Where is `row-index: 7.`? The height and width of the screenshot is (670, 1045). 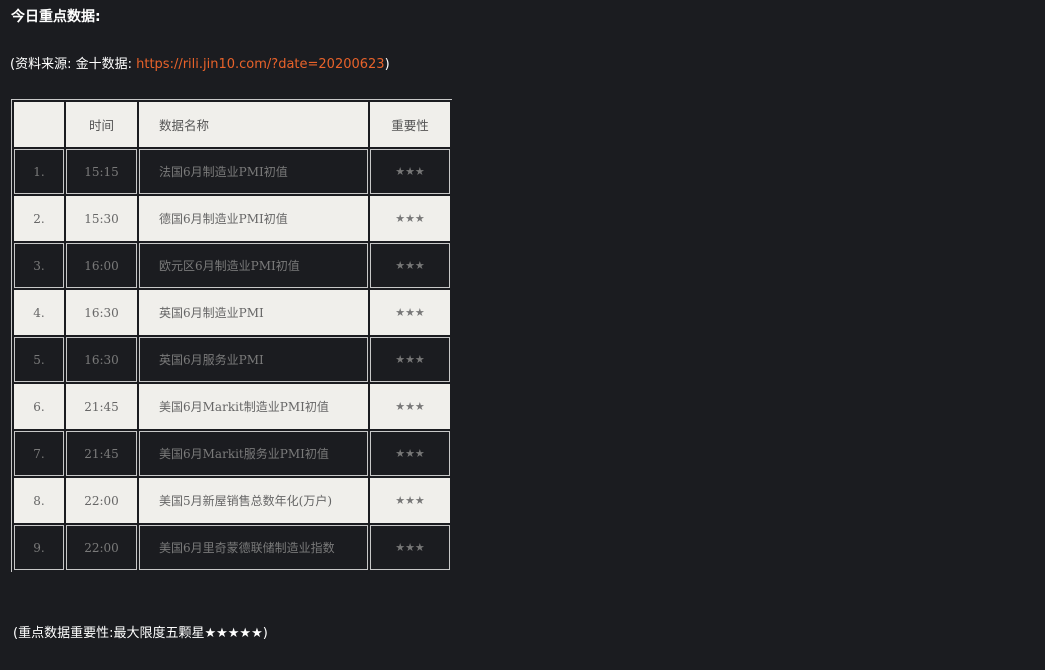 row-index: 7. is located at coordinates (39, 453).